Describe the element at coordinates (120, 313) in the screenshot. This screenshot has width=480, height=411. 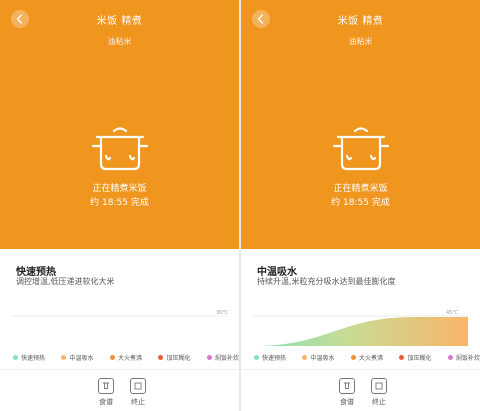
I see `temperature-chart: 30℃` at that location.